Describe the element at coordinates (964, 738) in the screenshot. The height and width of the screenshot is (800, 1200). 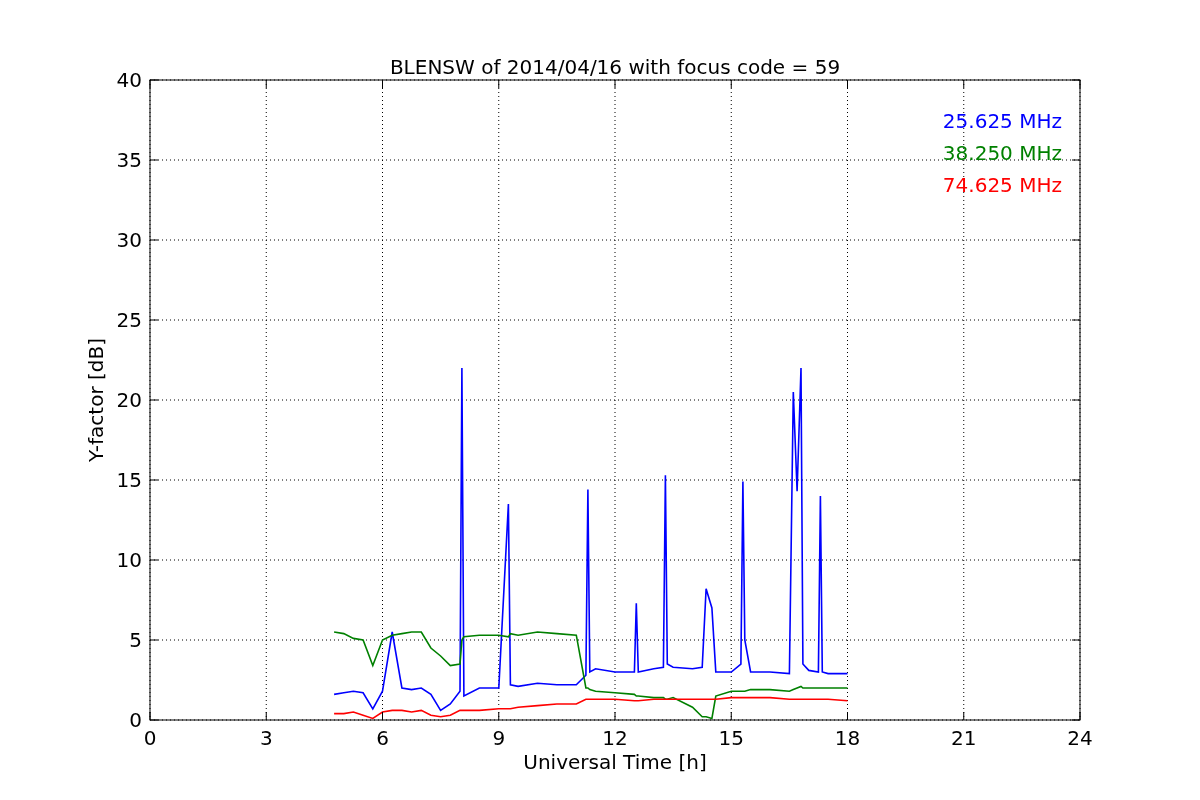
I see `x-tick-label: 21` at that location.